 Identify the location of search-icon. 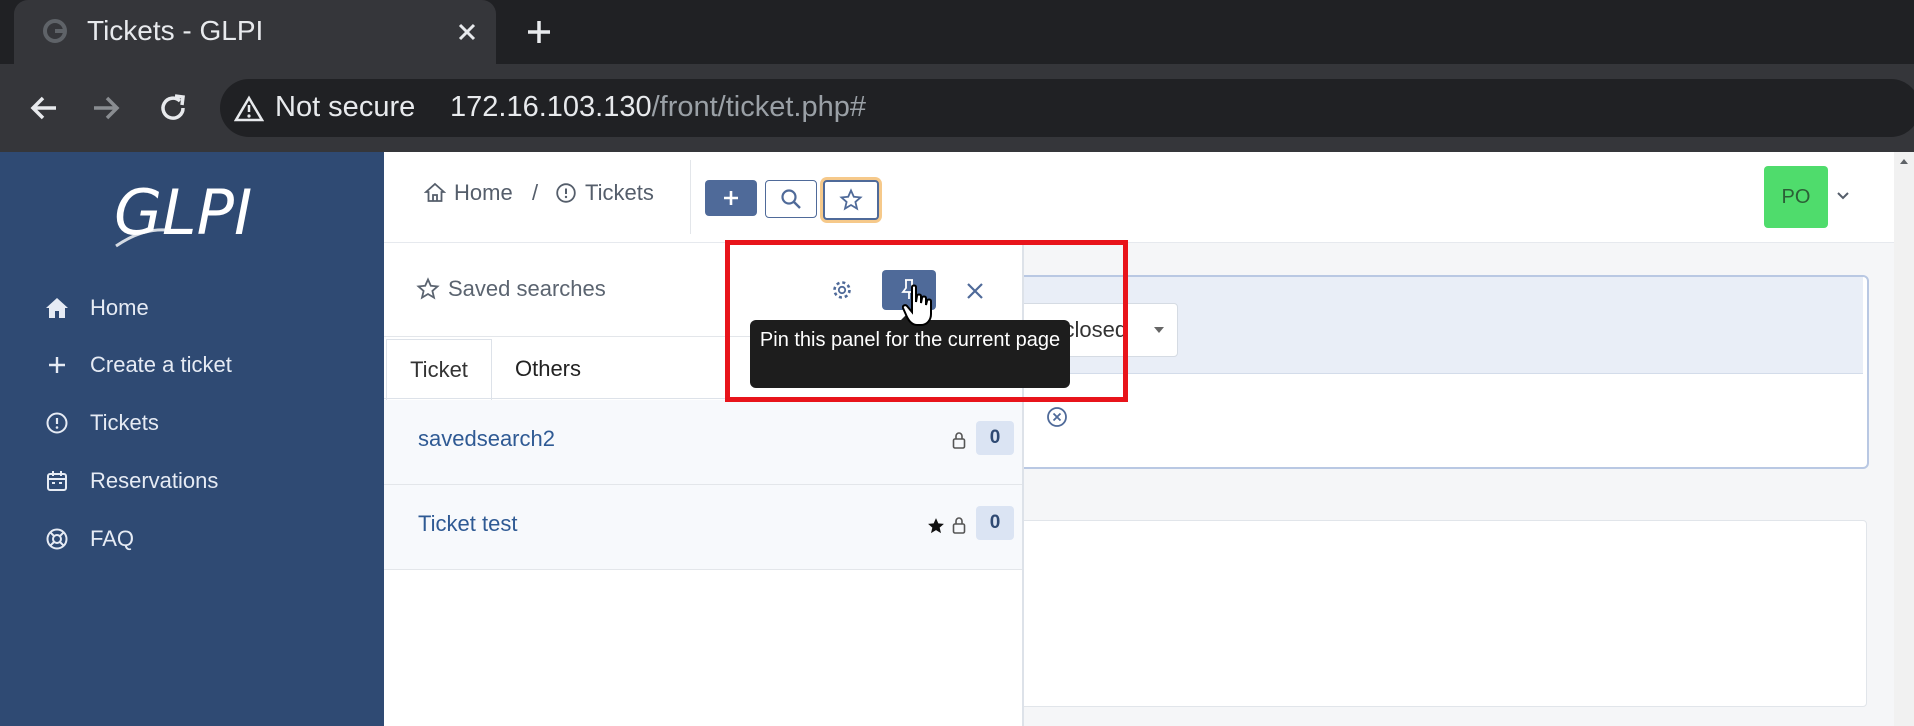
(791, 199).